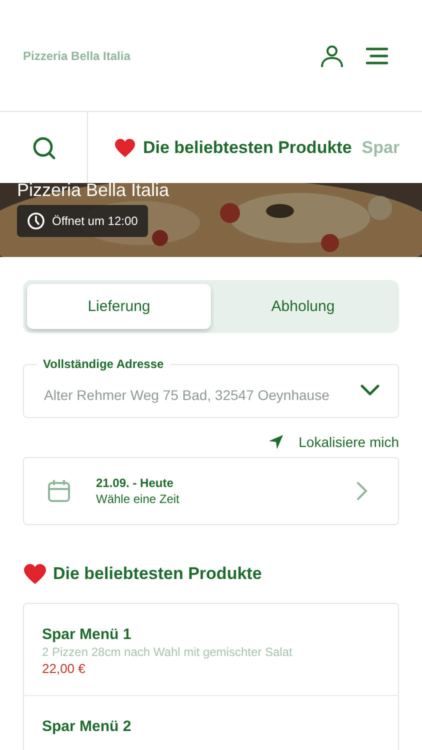  I want to click on product-item: Spar Menü 1 2 Pizzen 28cm nach Wahl mit gemischter Salat 22,00 €, so click(211, 650).